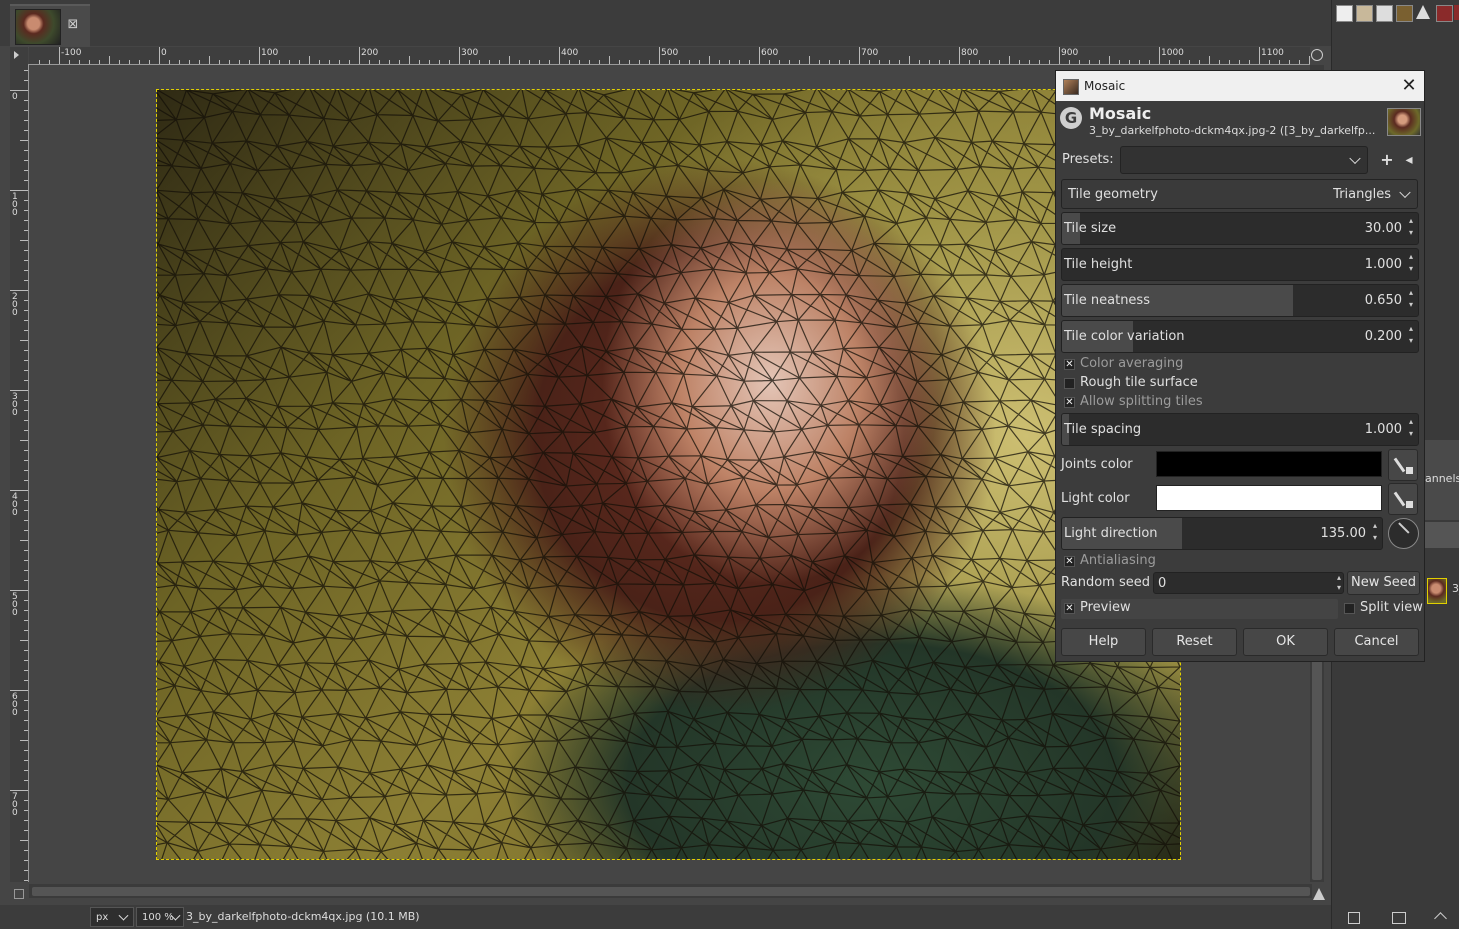  Describe the element at coordinates (1455, 588) in the screenshot. I see `layer-name: 3_` at that location.